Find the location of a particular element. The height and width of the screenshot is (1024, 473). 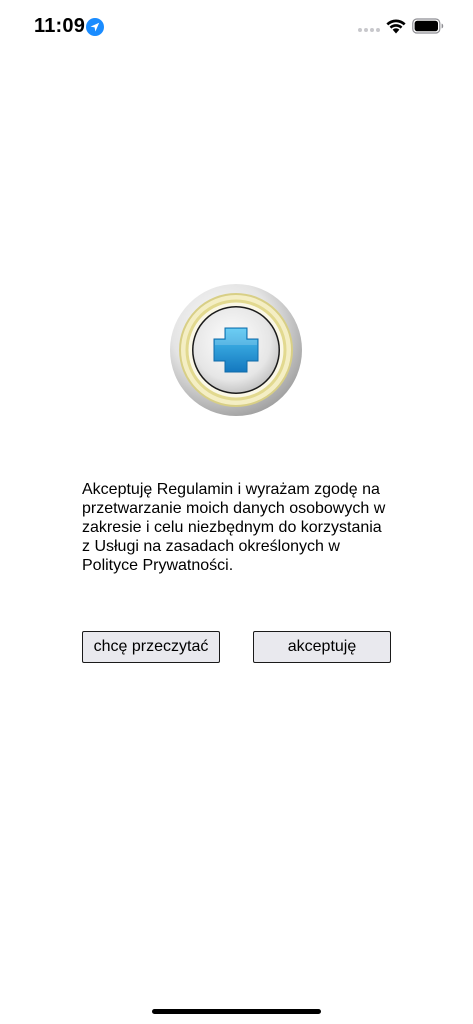

home-indicator is located at coordinates (236, 1011).